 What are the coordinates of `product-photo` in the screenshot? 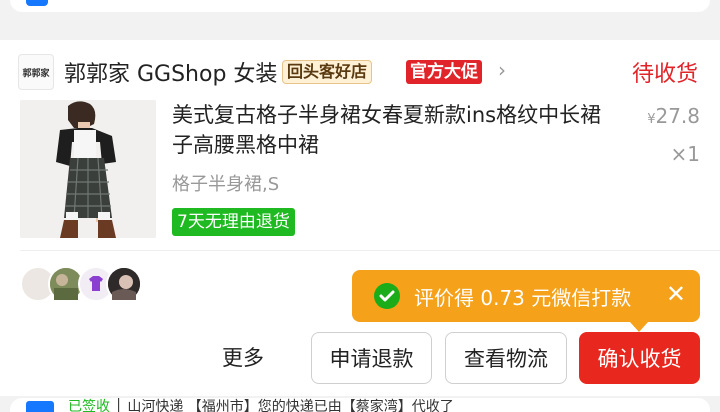 It's located at (88, 169).